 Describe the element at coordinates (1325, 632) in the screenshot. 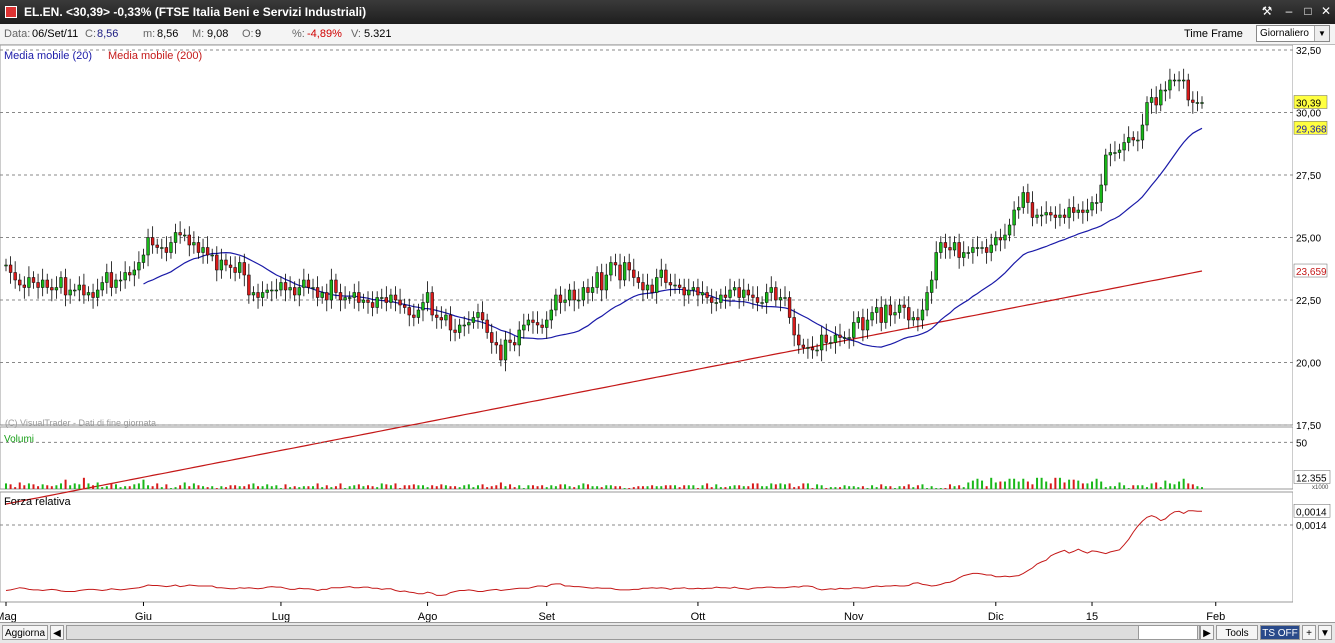

I see `dropdown-button: ▼` at that location.